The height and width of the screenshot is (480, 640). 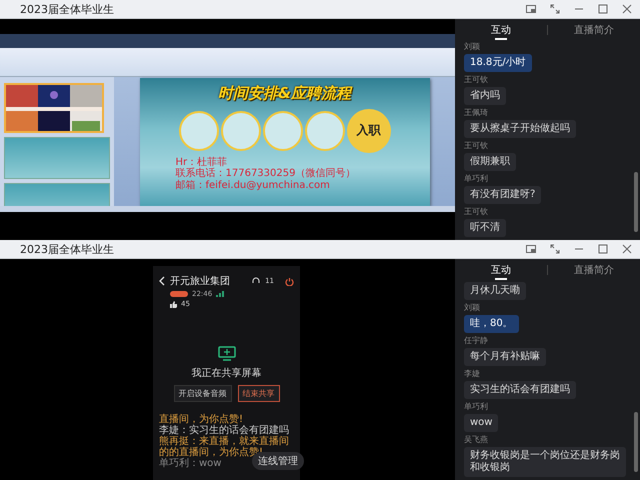 I want to click on user-name: 李婕, so click(x=472, y=374).